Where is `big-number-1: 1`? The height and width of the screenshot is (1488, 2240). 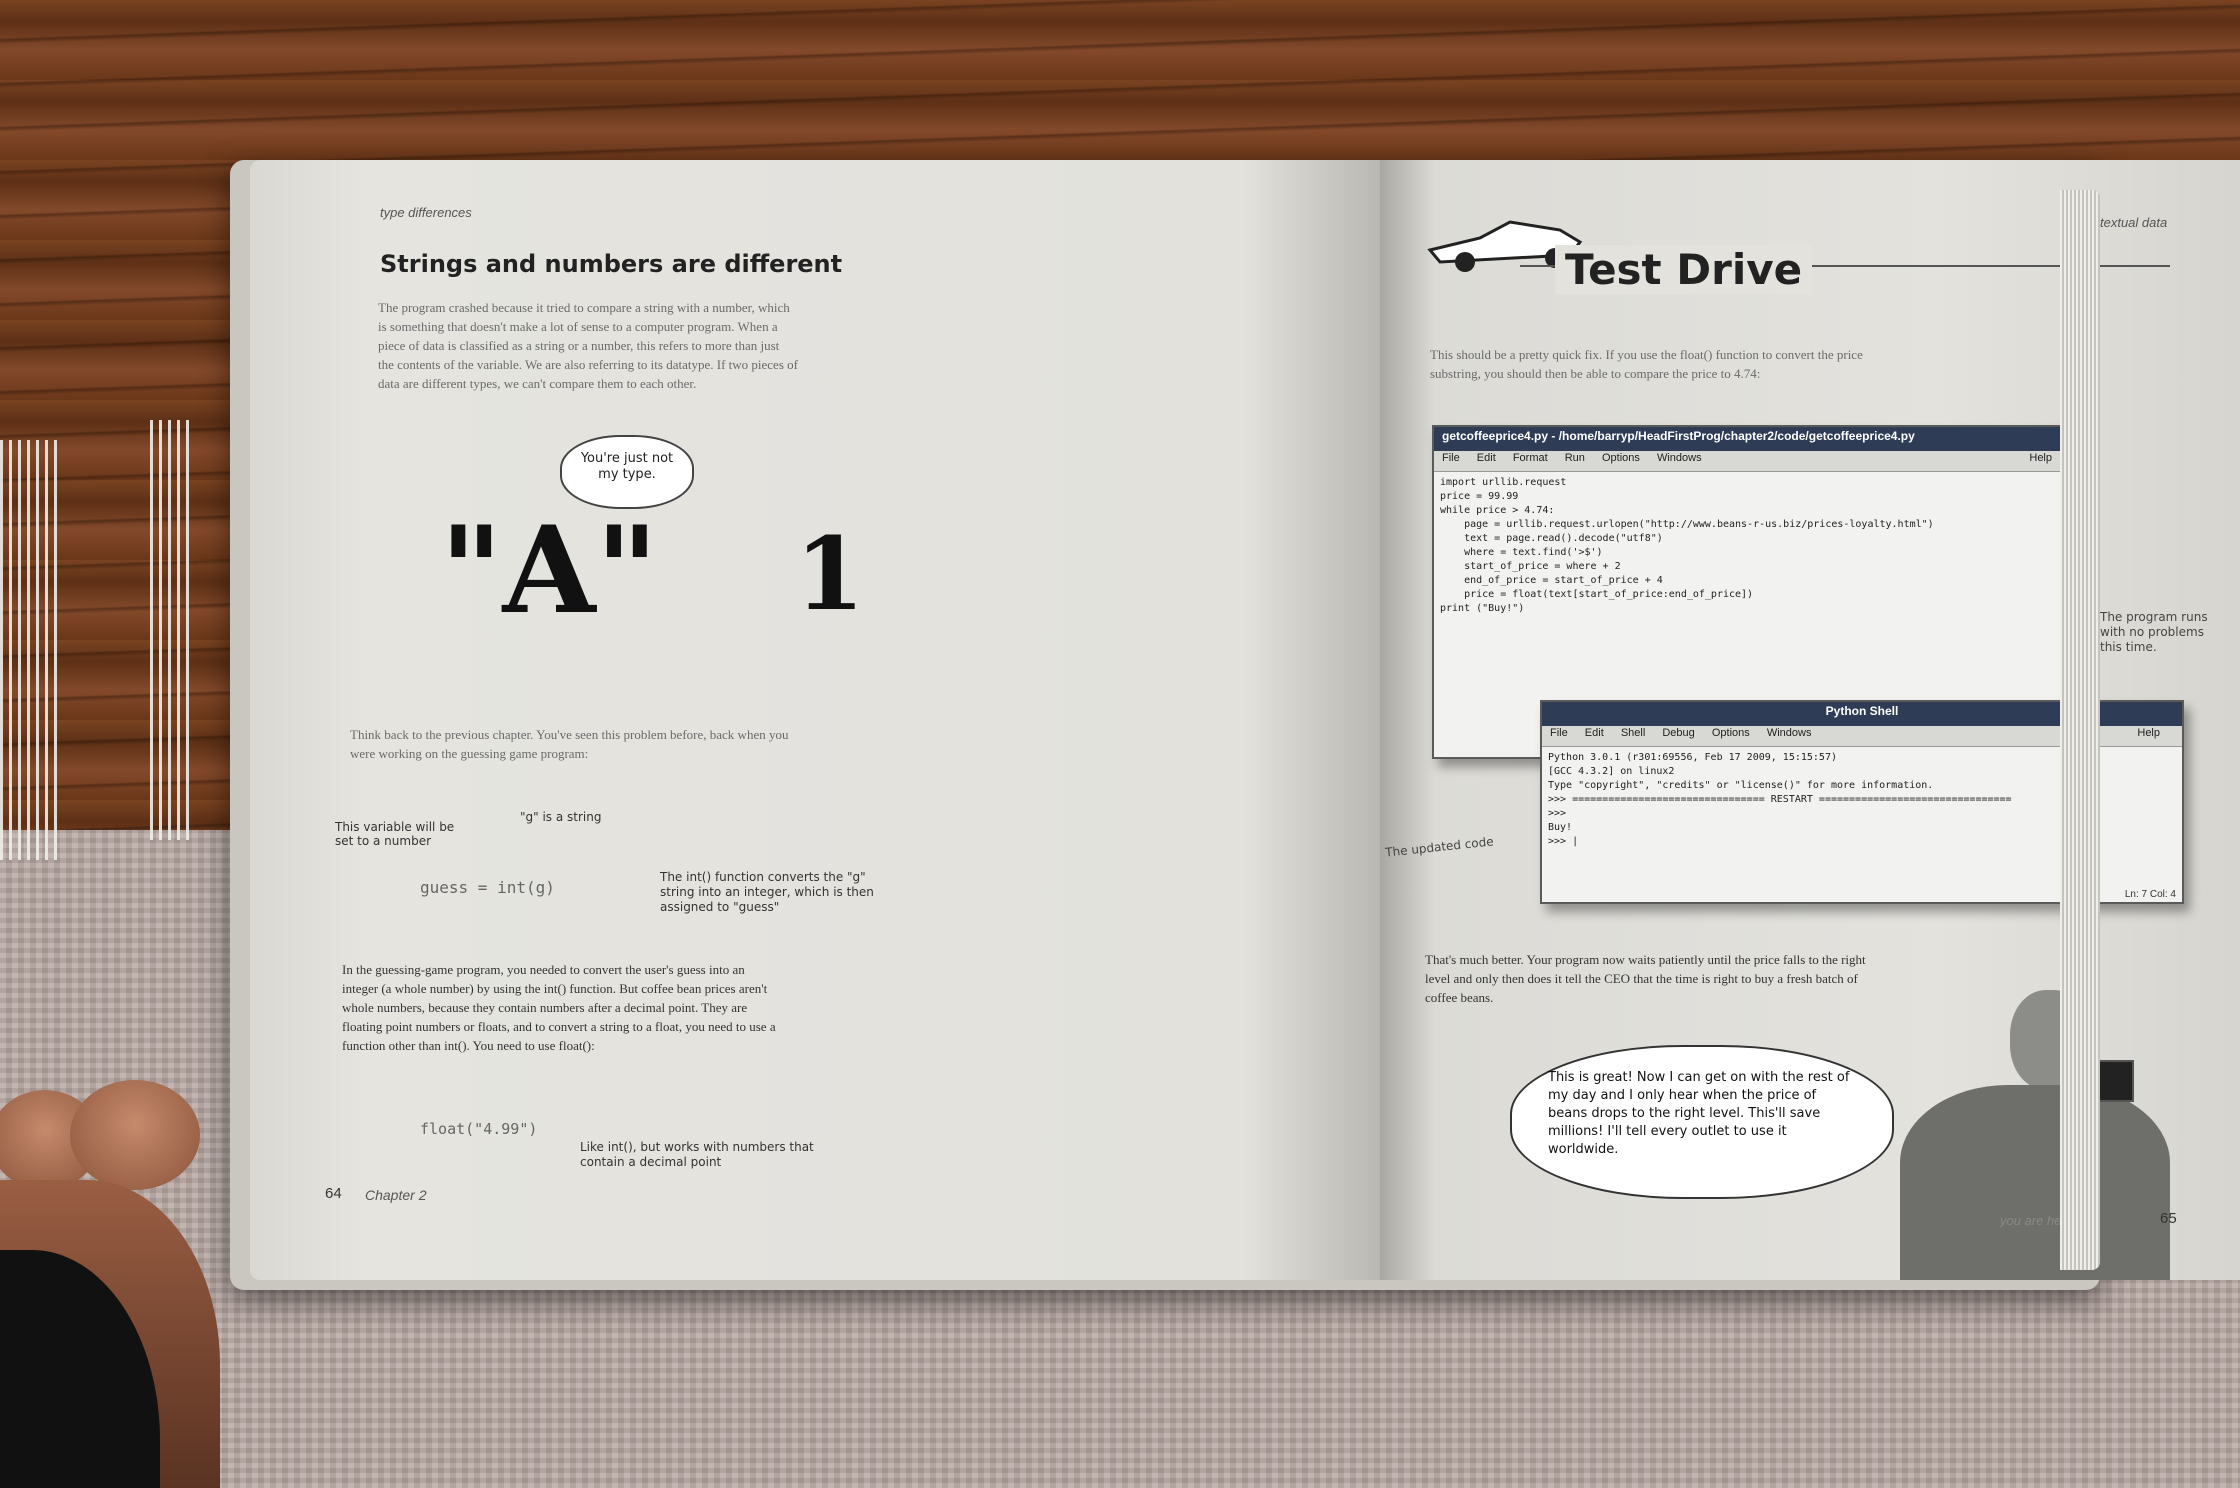 big-number-1: 1 is located at coordinates (830, 574).